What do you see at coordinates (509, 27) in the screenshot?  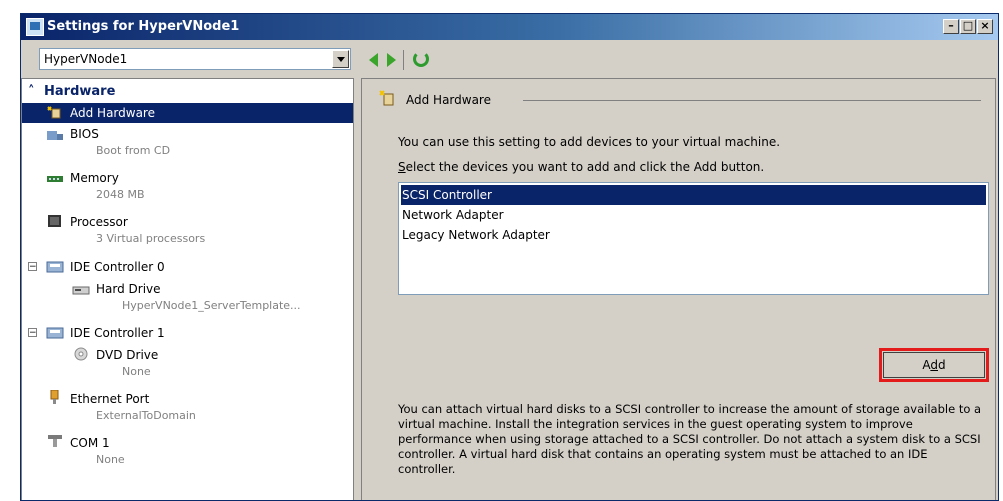 I see `title-bar: Settings for HyperVNode1 – □ ×` at bounding box center [509, 27].